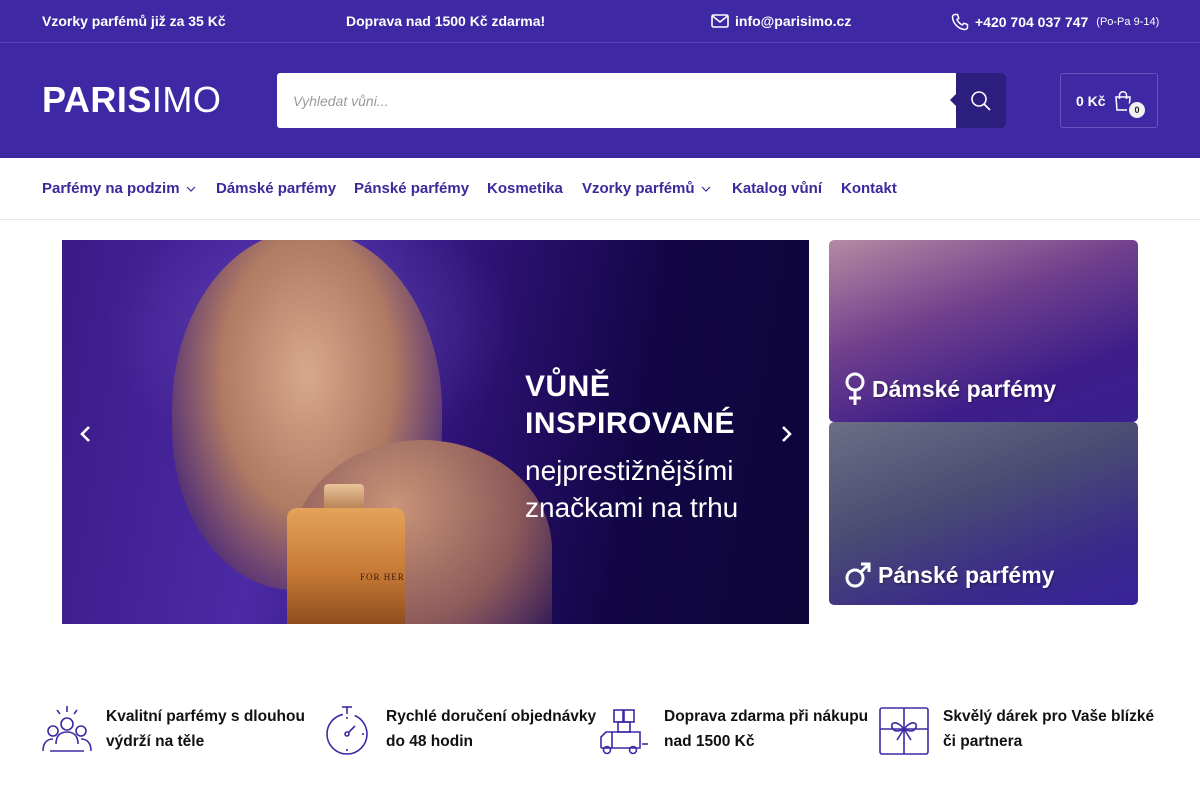 This screenshot has width=1200, height=800. Describe the element at coordinates (624, 732) in the screenshot. I see `truck-icon` at that location.